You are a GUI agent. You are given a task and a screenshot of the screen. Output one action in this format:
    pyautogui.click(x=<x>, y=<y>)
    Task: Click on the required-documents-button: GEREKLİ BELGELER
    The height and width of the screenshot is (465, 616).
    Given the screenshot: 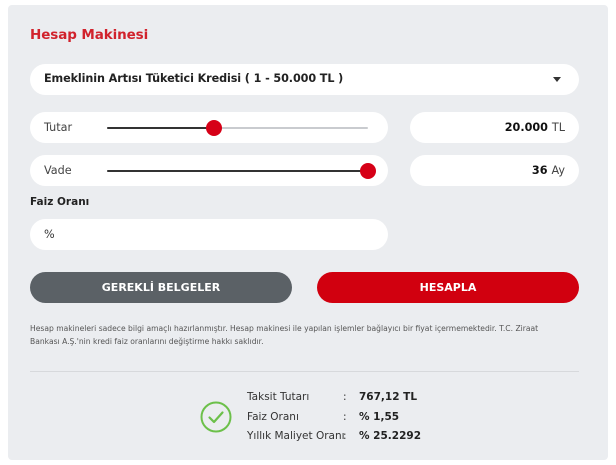 What is the action you would take?
    pyautogui.click(x=161, y=287)
    